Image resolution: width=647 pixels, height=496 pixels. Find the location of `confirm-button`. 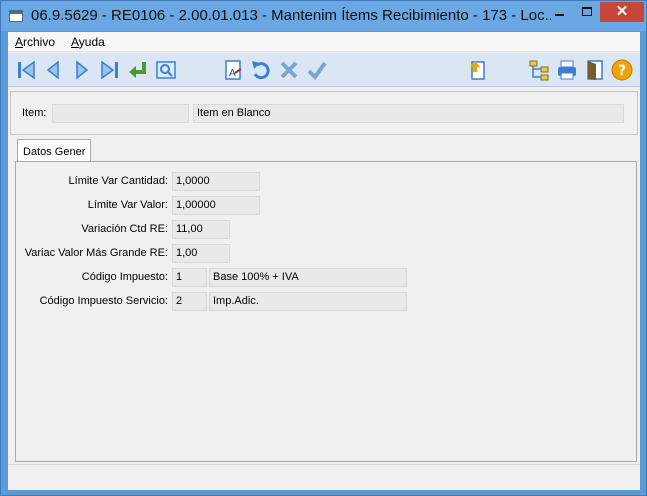

confirm-button is located at coordinates (317, 70).